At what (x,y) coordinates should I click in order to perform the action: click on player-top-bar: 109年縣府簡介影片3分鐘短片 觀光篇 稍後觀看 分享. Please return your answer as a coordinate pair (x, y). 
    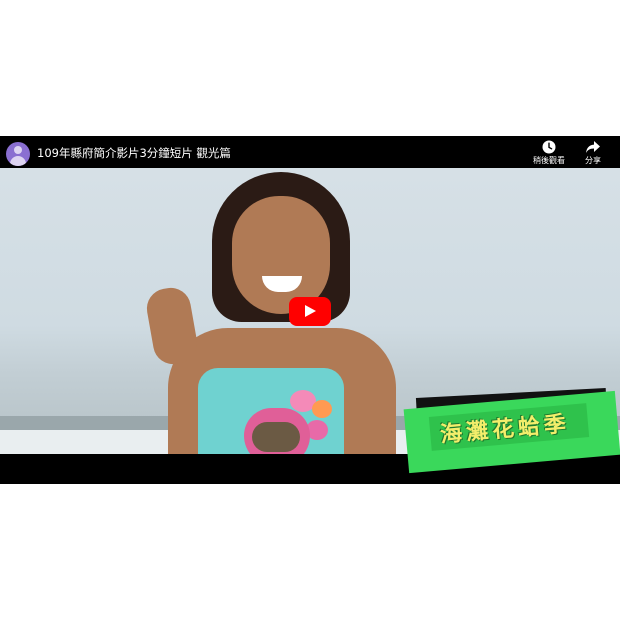
    Looking at the image, I should click on (310, 152).